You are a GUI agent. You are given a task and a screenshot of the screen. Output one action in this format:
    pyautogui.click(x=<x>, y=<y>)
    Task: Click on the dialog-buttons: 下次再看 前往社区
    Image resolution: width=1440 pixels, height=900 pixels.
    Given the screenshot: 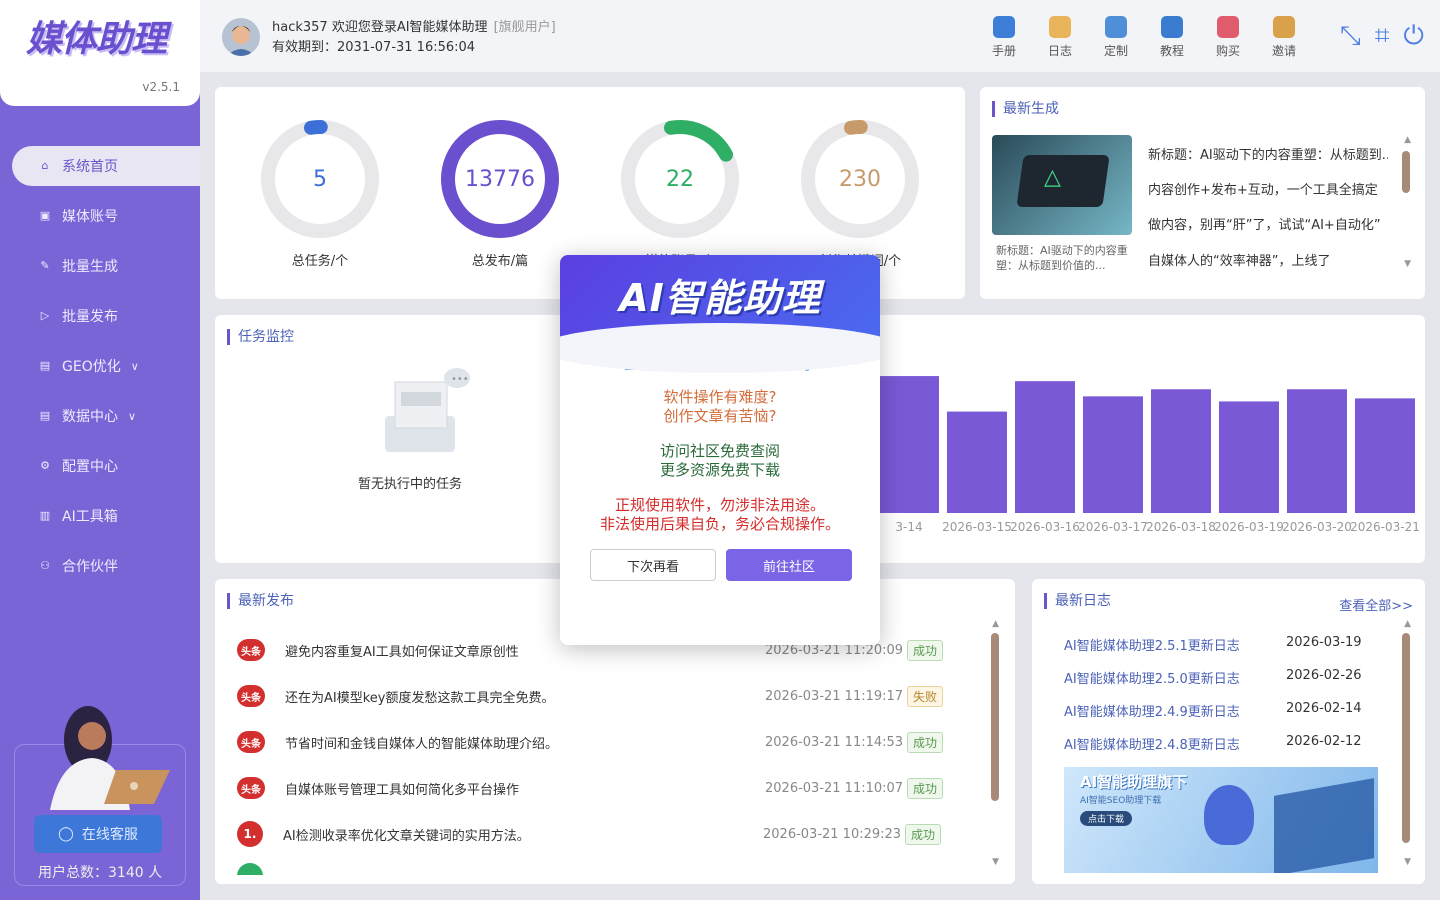 What is the action you would take?
    pyautogui.click(x=721, y=565)
    